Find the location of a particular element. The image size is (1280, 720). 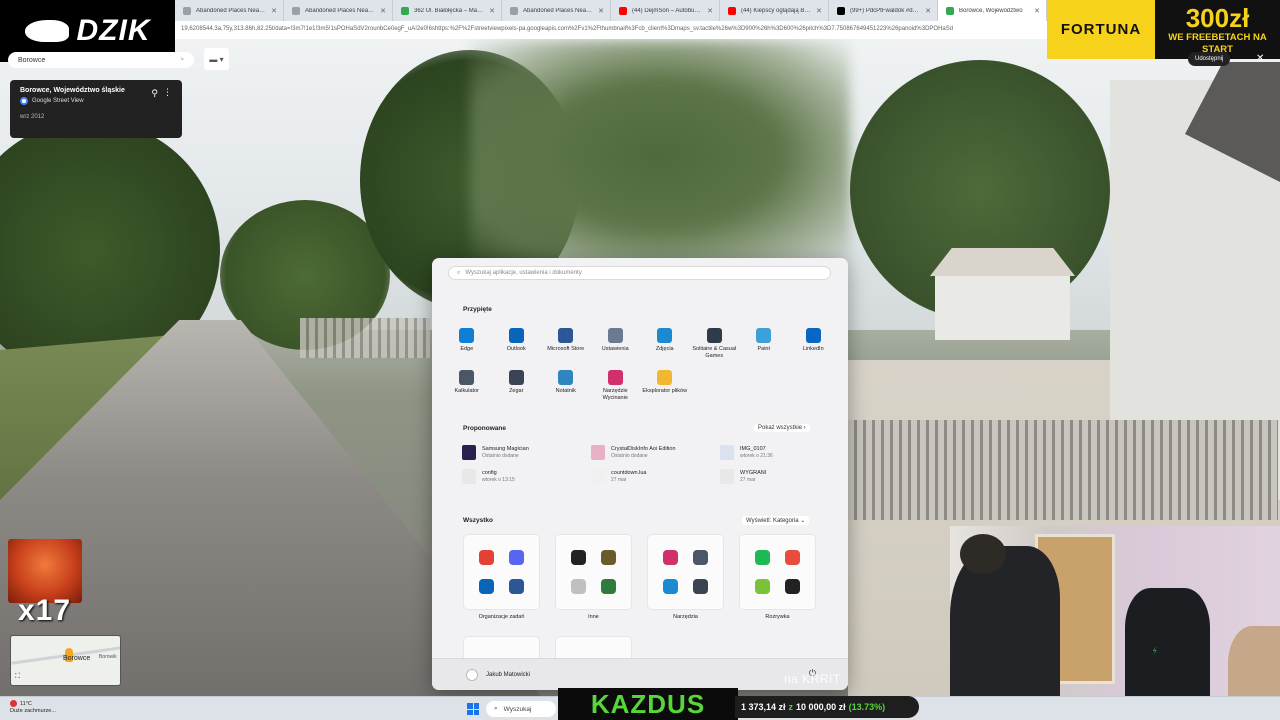

app-category: Organizacje zadań is located at coordinates (501, 577).